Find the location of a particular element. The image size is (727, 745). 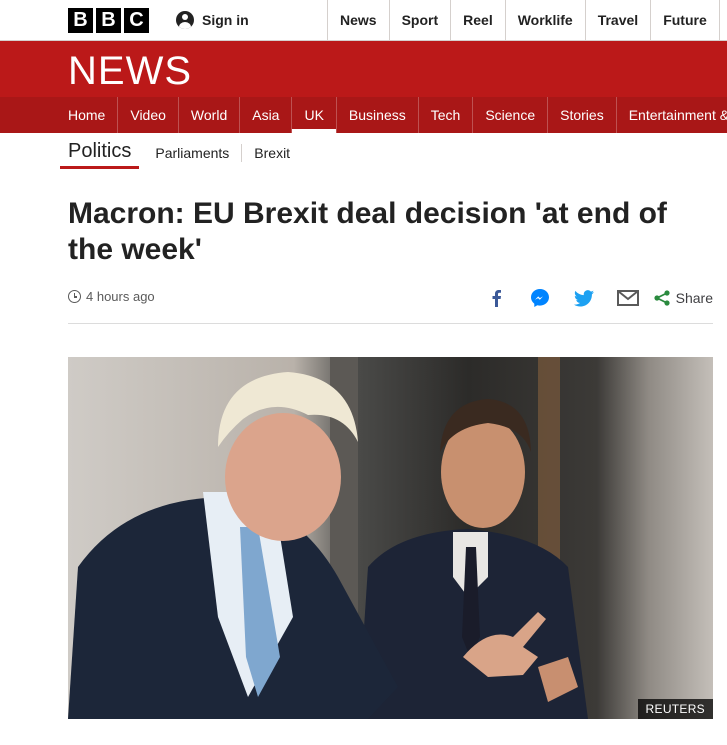

news-nav-uk: UK is located at coordinates (314, 115).